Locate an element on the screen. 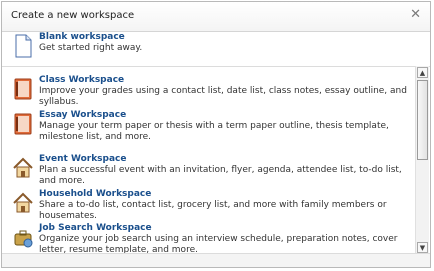  scrollbar: ▲ ▼ is located at coordinates (422, 160).